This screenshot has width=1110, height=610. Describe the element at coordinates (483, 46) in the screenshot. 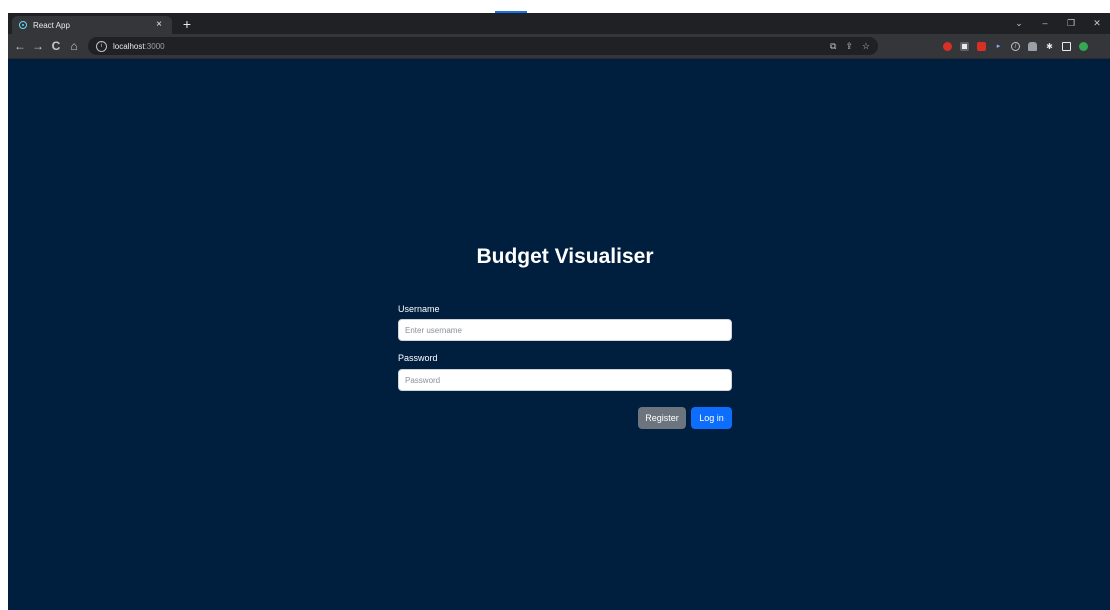

I see `address-bar: i localhost:3000 ⧉ ⇪ ☆` at that location.